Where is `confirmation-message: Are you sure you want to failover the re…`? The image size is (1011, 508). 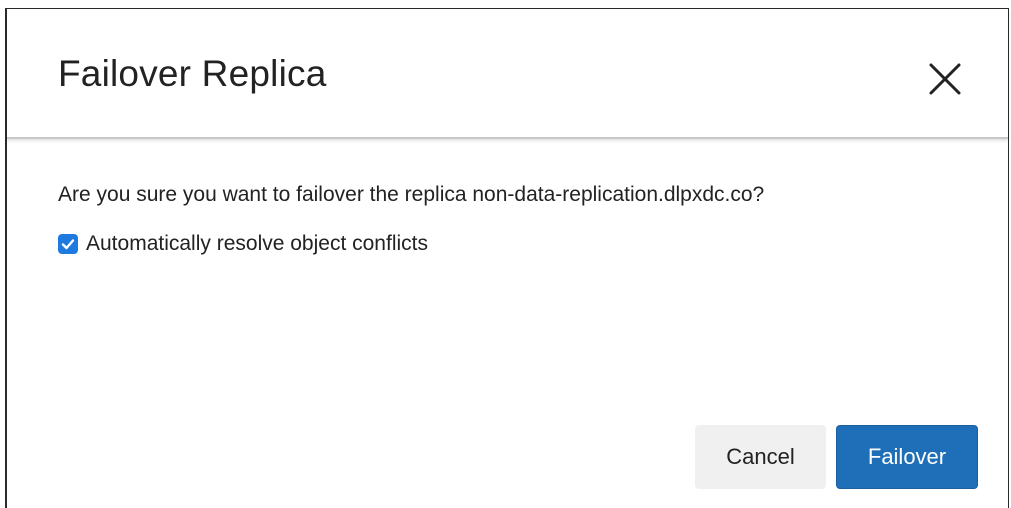 confirmation-message: Are you sure you want to failover the re… is located at coordinates (411, 194).